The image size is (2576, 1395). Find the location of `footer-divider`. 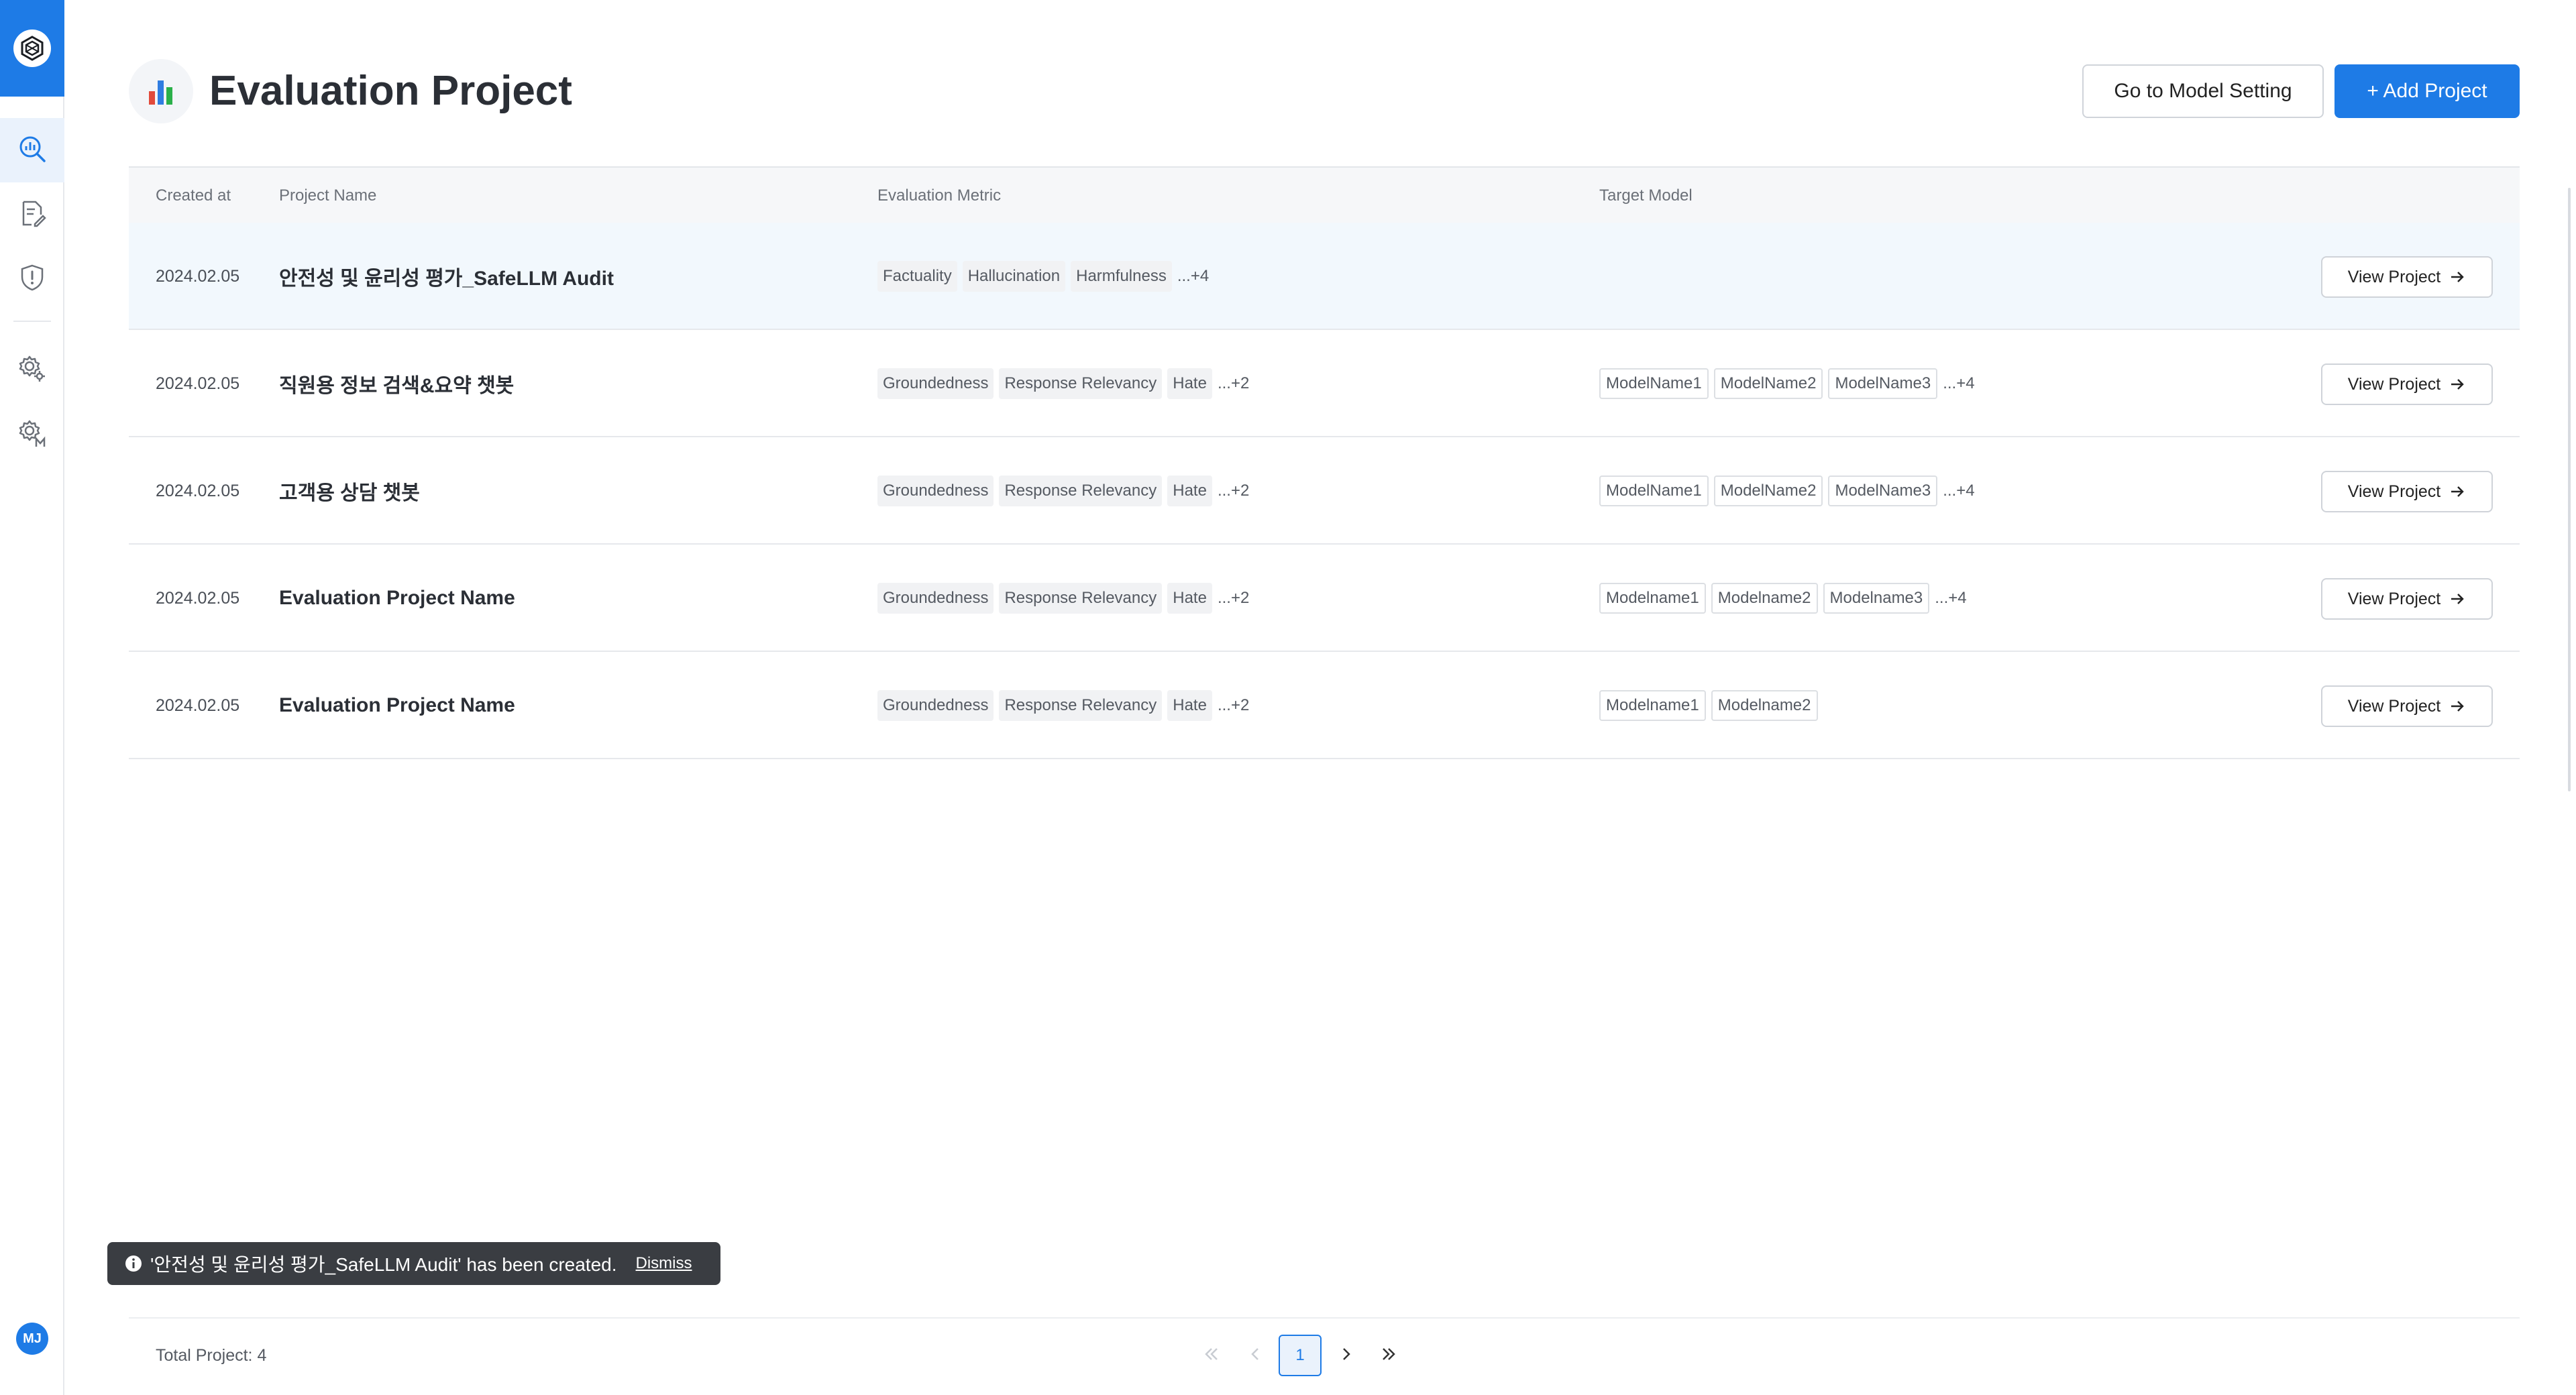

footer-divider is located at coordinates (1324, 1318).